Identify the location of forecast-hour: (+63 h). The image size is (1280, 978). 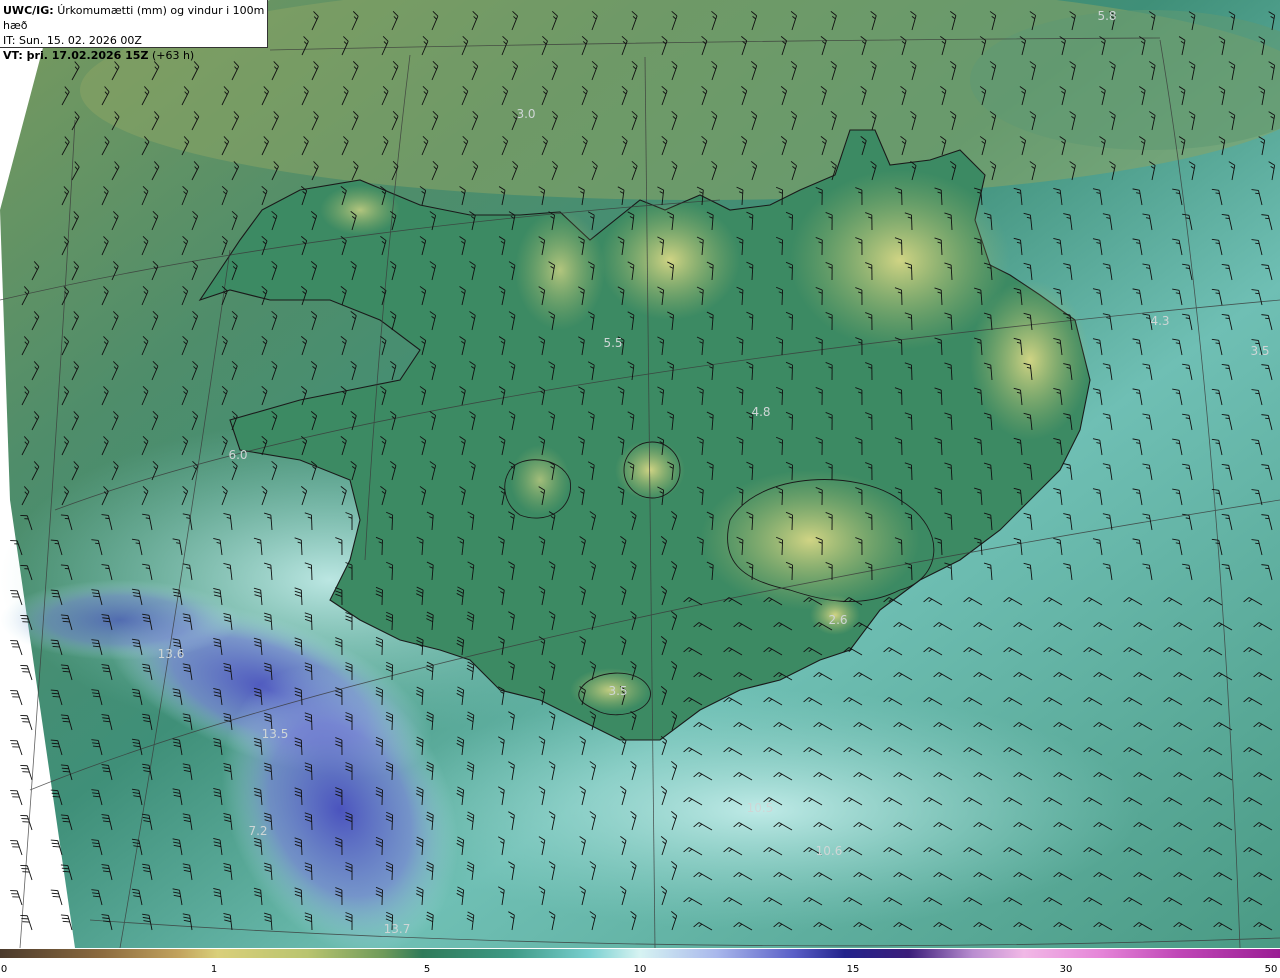
(173, 55).